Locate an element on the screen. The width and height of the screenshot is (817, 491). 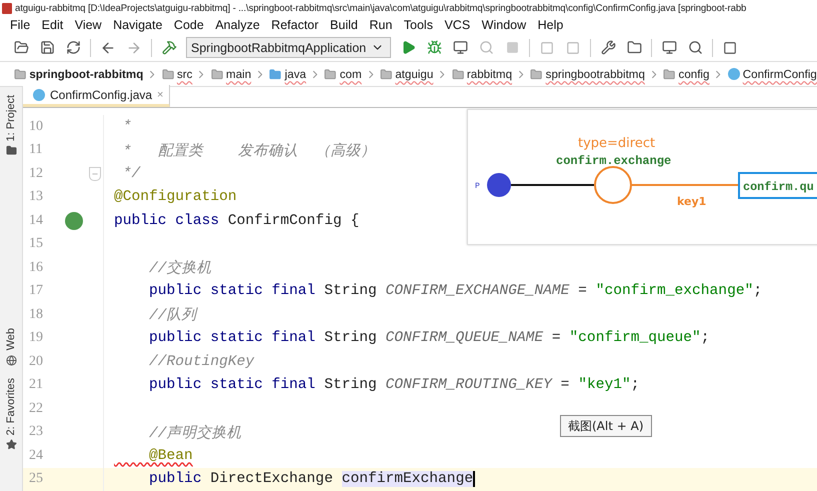
line-number: 17 is located at coordinates (36, 291).